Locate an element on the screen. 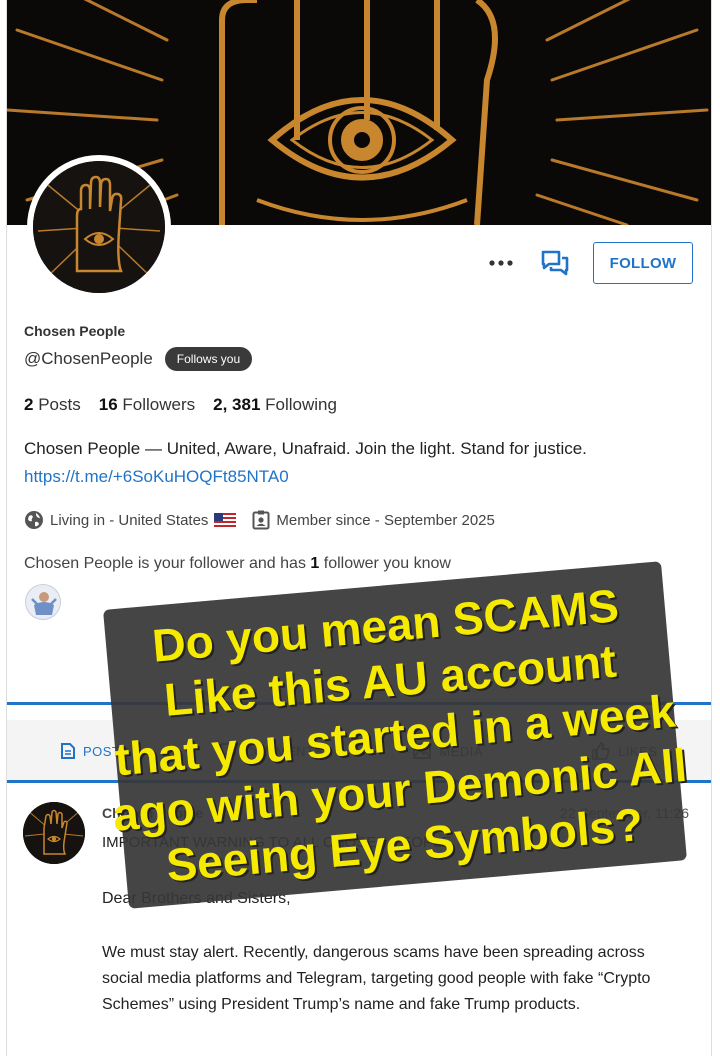 Image resolution: width=720 pixels, height=1056 pixels. profile-tabs: POSTS COMMENTS MEDIA LIKES is located at coordinates (359, 751).